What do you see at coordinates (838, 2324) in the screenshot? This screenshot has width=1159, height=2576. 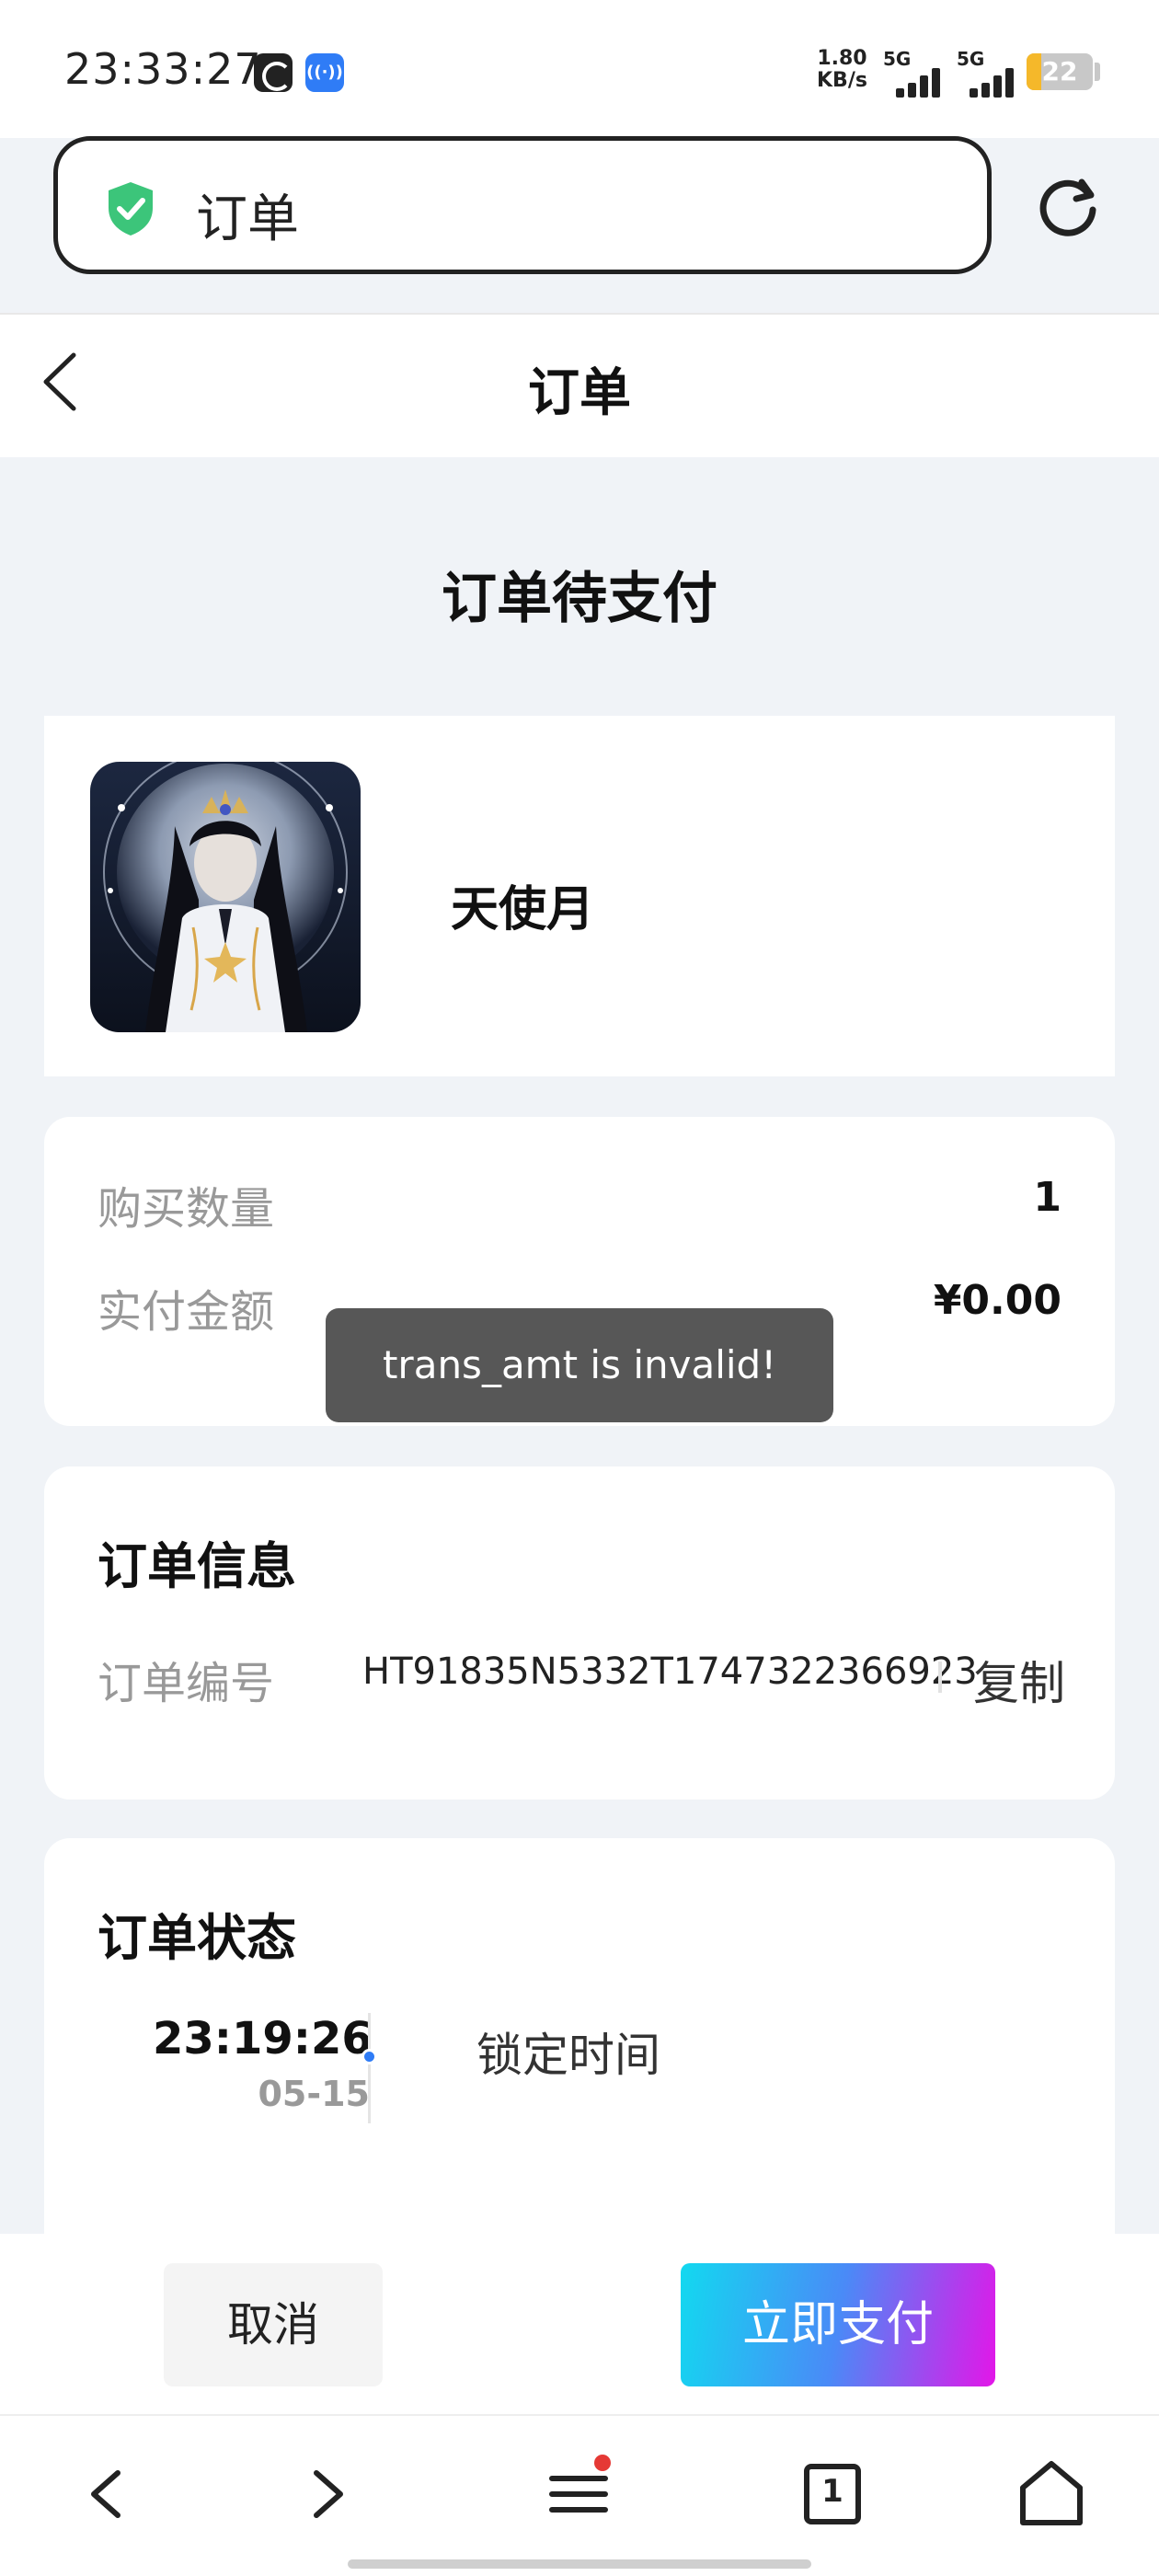 I see `pay-now-button: 立即支付` at bounding box center [838, 2324].